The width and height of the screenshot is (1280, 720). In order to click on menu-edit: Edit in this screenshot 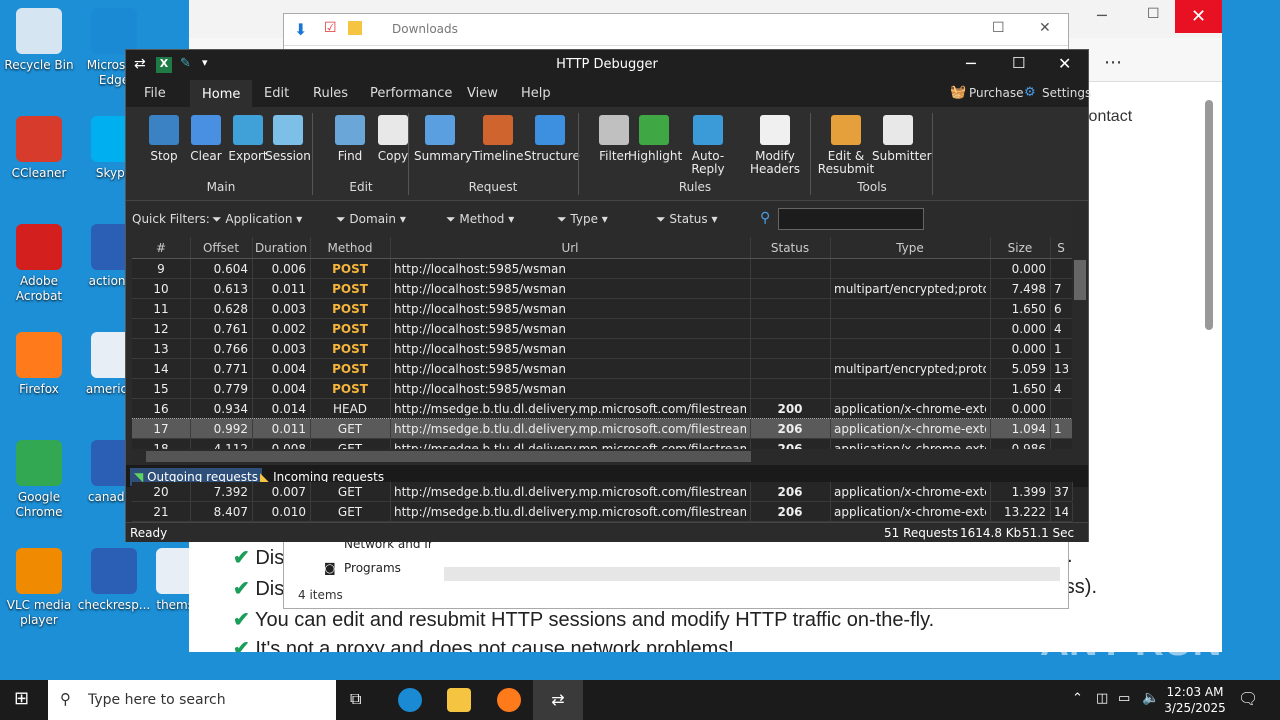, I will do `click(276, 93)`.